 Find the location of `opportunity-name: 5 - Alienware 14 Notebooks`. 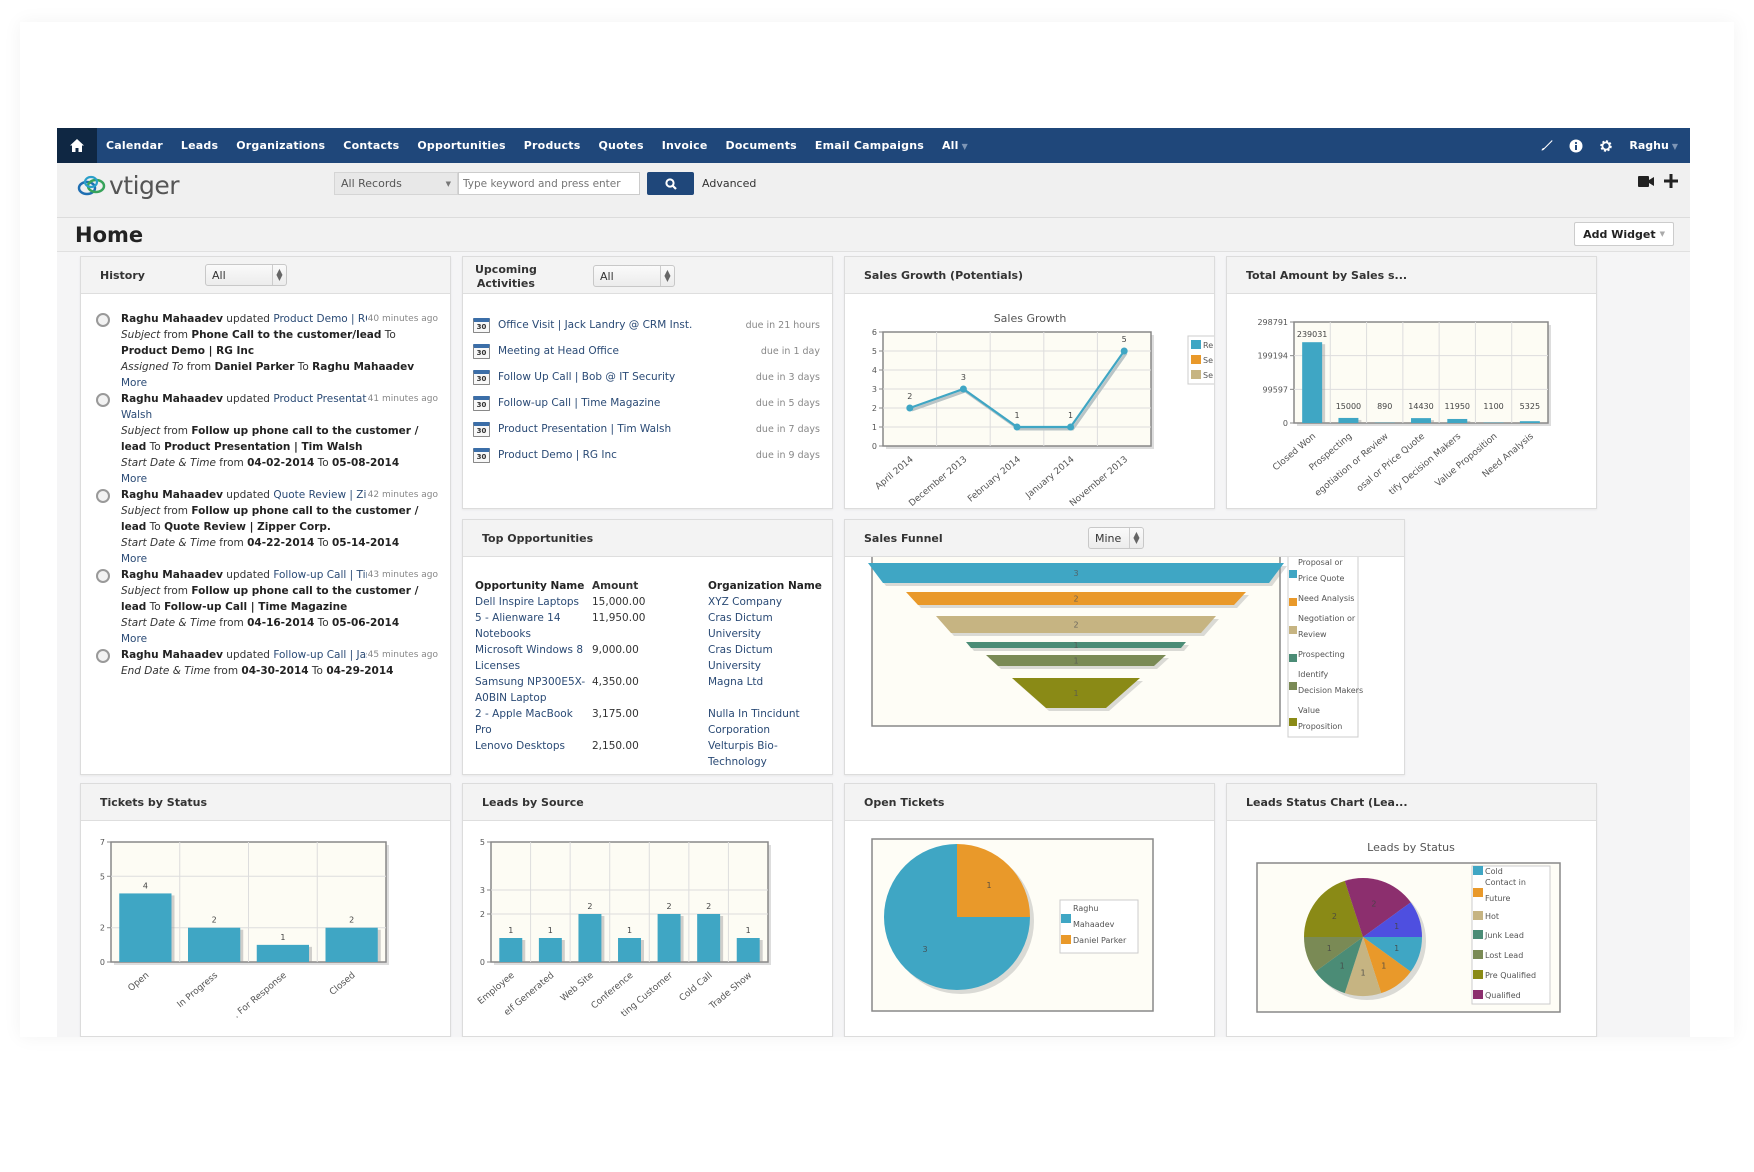

opportunity-name: 5 - Alienware 14 Notebooks is located at coordinates (533, 626).